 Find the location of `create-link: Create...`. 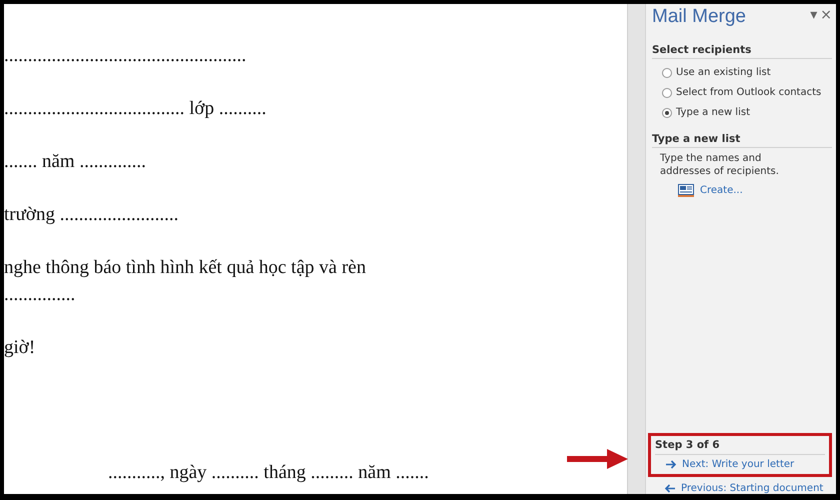

create-link: Create... is located at coordinates (755, 190).